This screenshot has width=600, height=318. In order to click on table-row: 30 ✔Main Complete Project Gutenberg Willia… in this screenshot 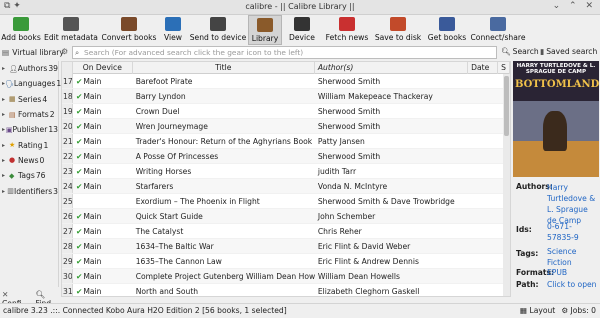, I will do `click(286, 276)`.